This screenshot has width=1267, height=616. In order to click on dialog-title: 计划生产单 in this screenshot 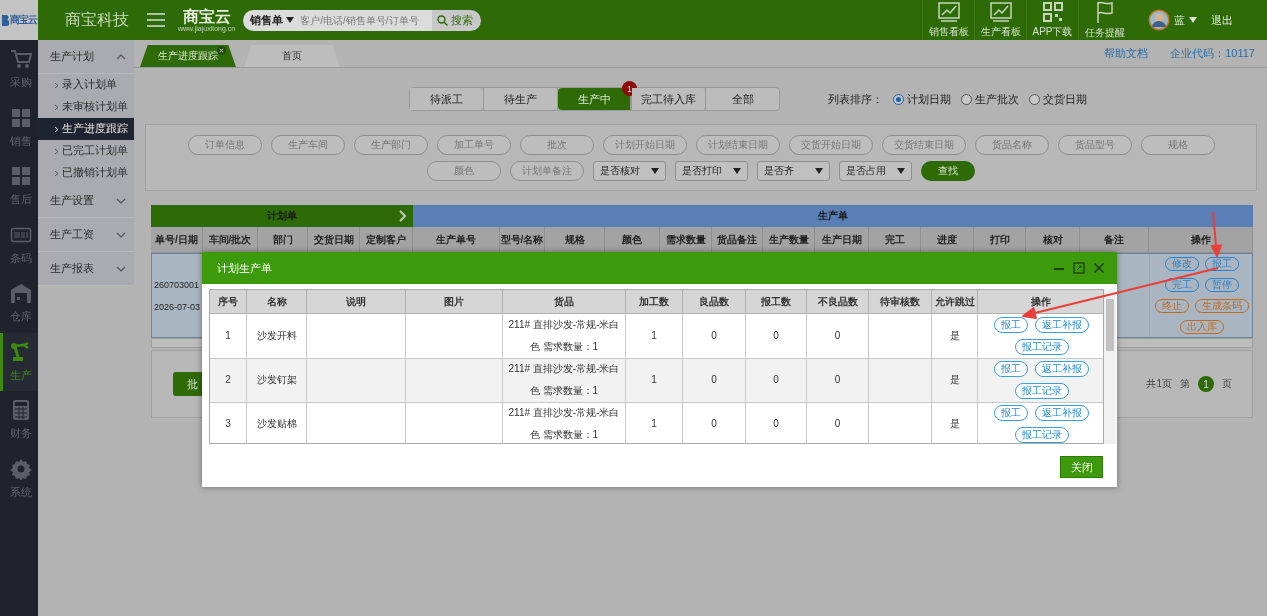, I will do `click(244, 268)`.